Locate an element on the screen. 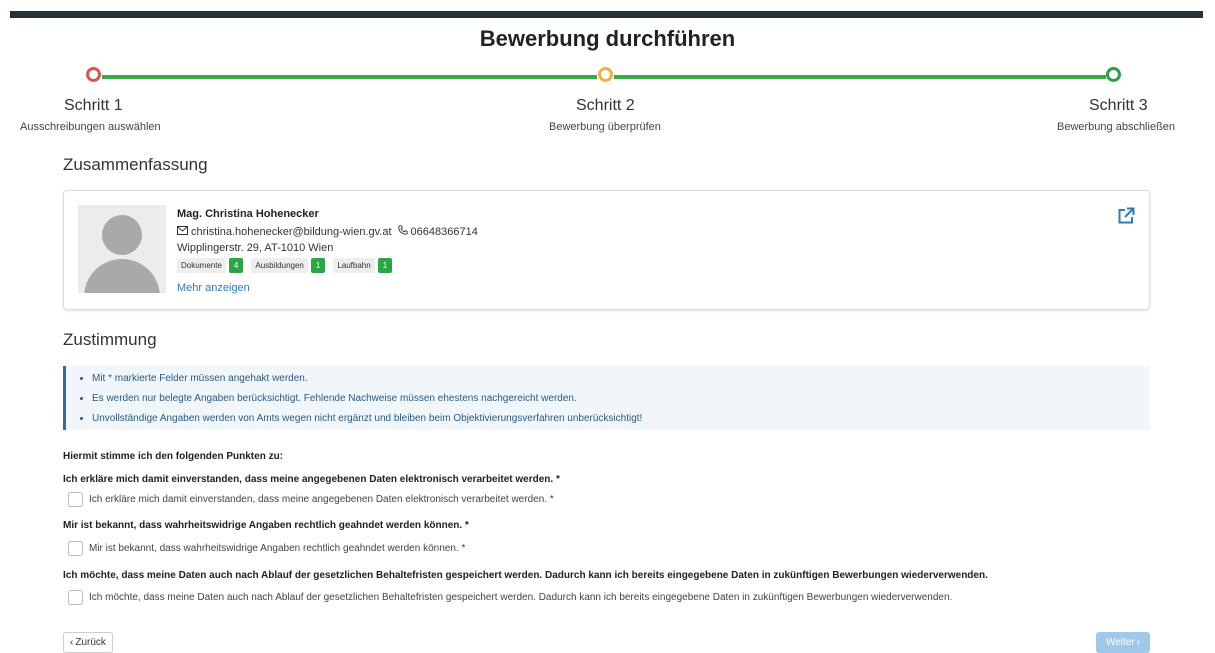 This screenshot has width=1215, height=653. chevron-left-icon: ‹ is located at coordinates (72, 642).